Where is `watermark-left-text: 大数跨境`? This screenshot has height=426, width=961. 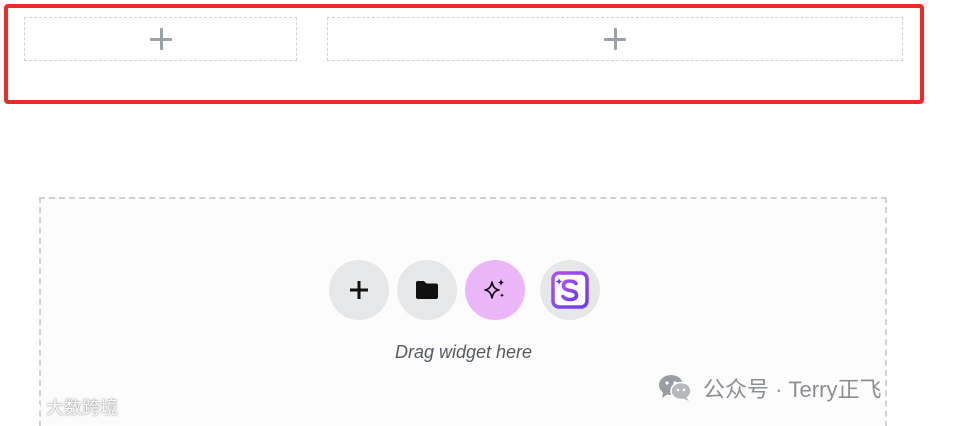 watermark-left-text: 大数跨境 is located at coordinates (82, 408).